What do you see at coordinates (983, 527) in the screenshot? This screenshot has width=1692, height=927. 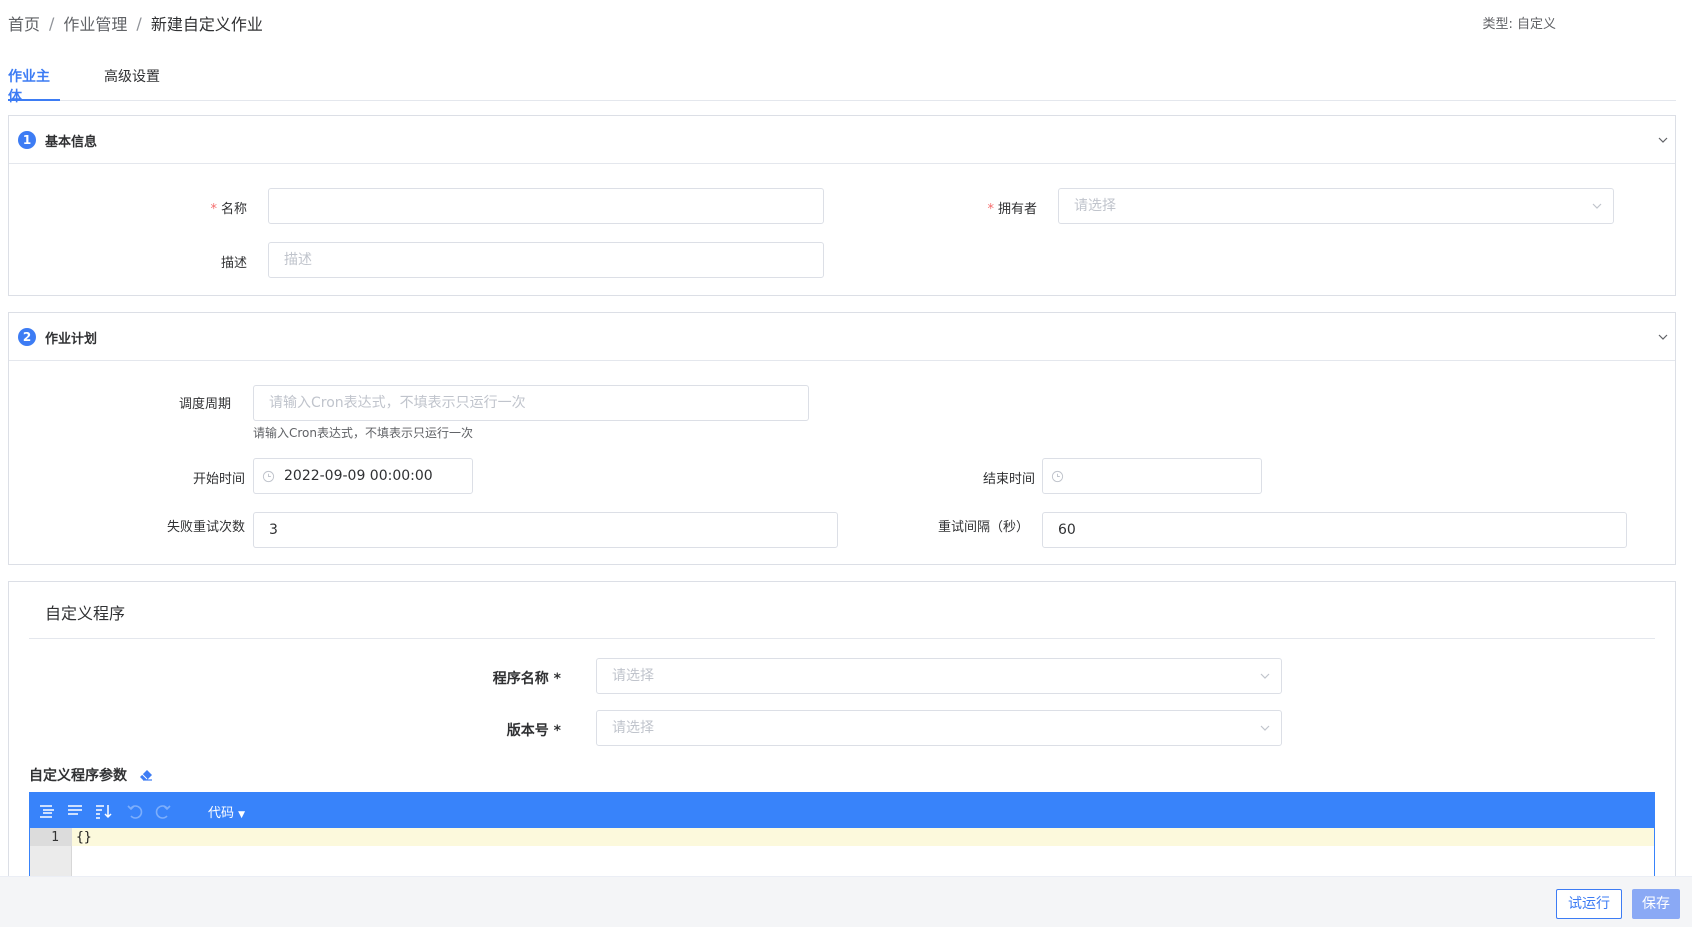 I see `retry-interval-label: 重试间隔（秒）` at bounding box center [983, 527].